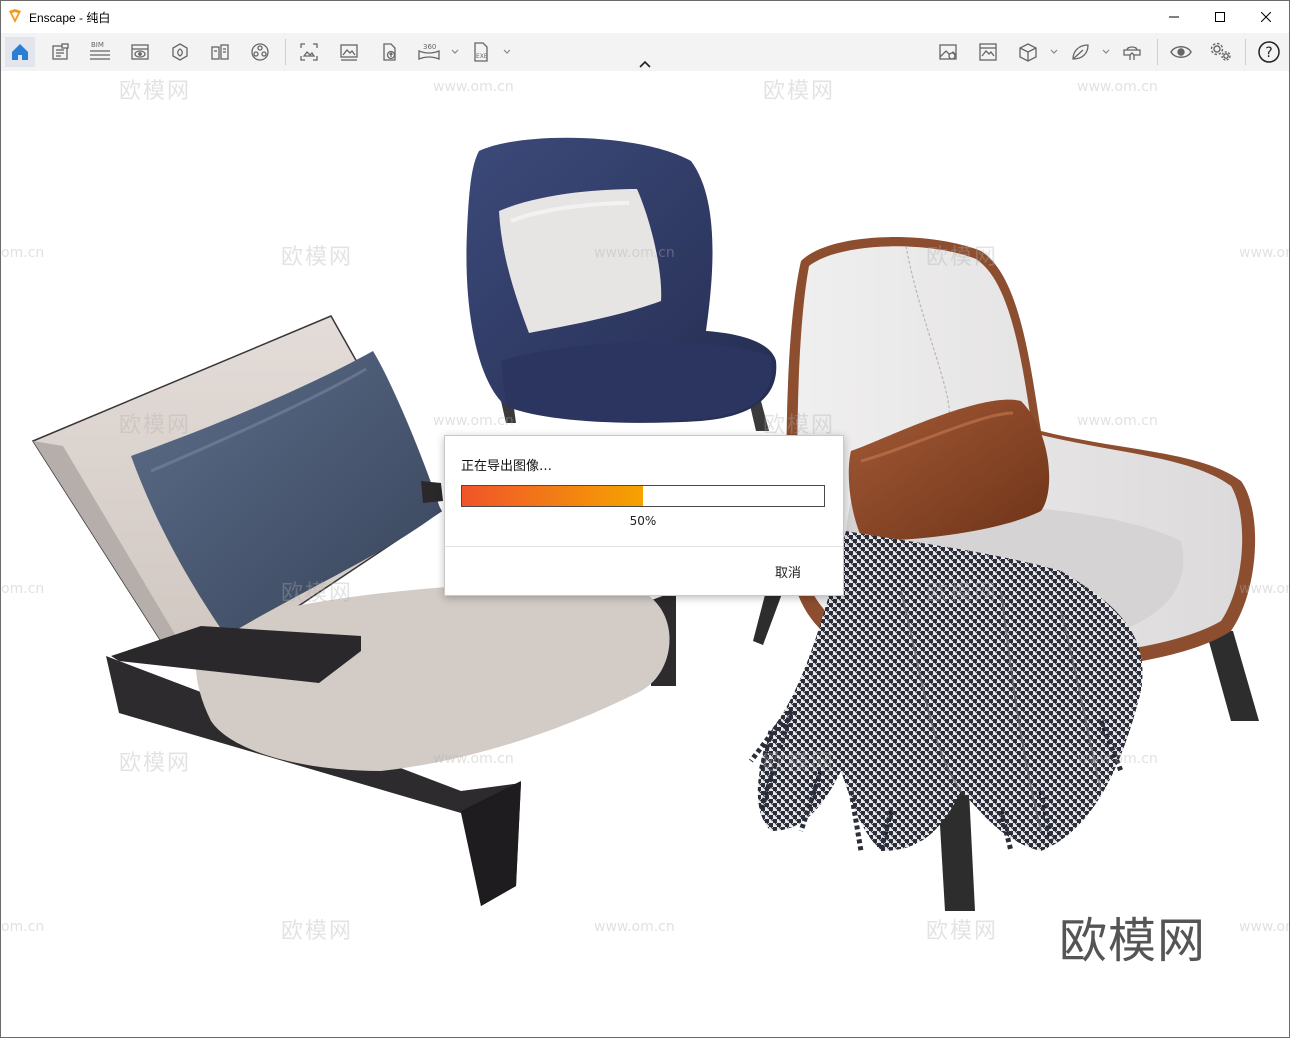 The image size is (1290, 1038). I want to click on minimize-icon, so click(1174, 17).